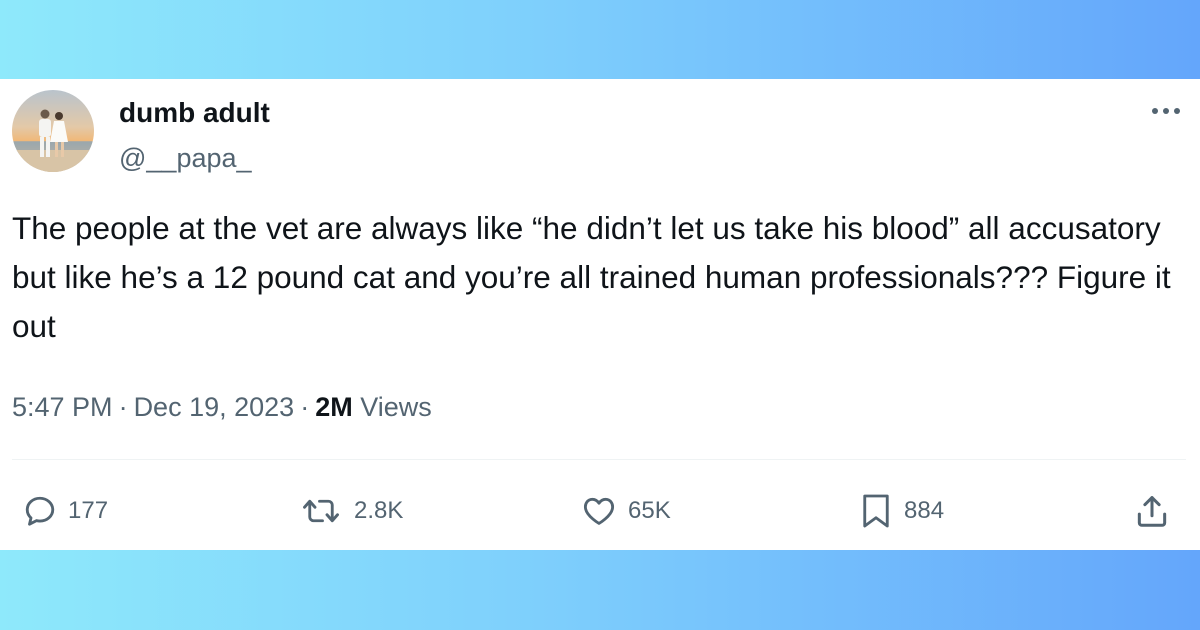 This screenshot has width=1200, height=630. Describe the element at coordinates (194, 113) in the screenshot. I see `author-display-name: dumb adult` at that location.